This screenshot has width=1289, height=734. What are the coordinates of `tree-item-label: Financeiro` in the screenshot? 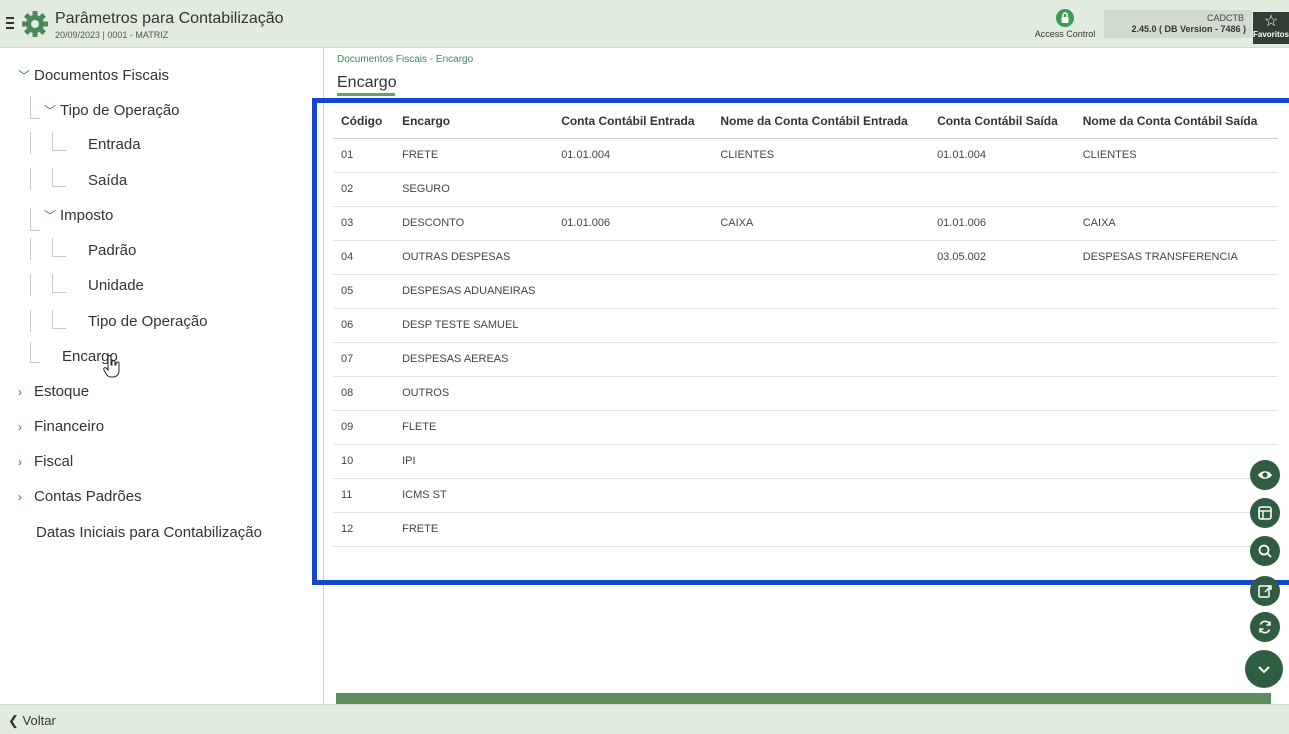 It's located at (69, 426).